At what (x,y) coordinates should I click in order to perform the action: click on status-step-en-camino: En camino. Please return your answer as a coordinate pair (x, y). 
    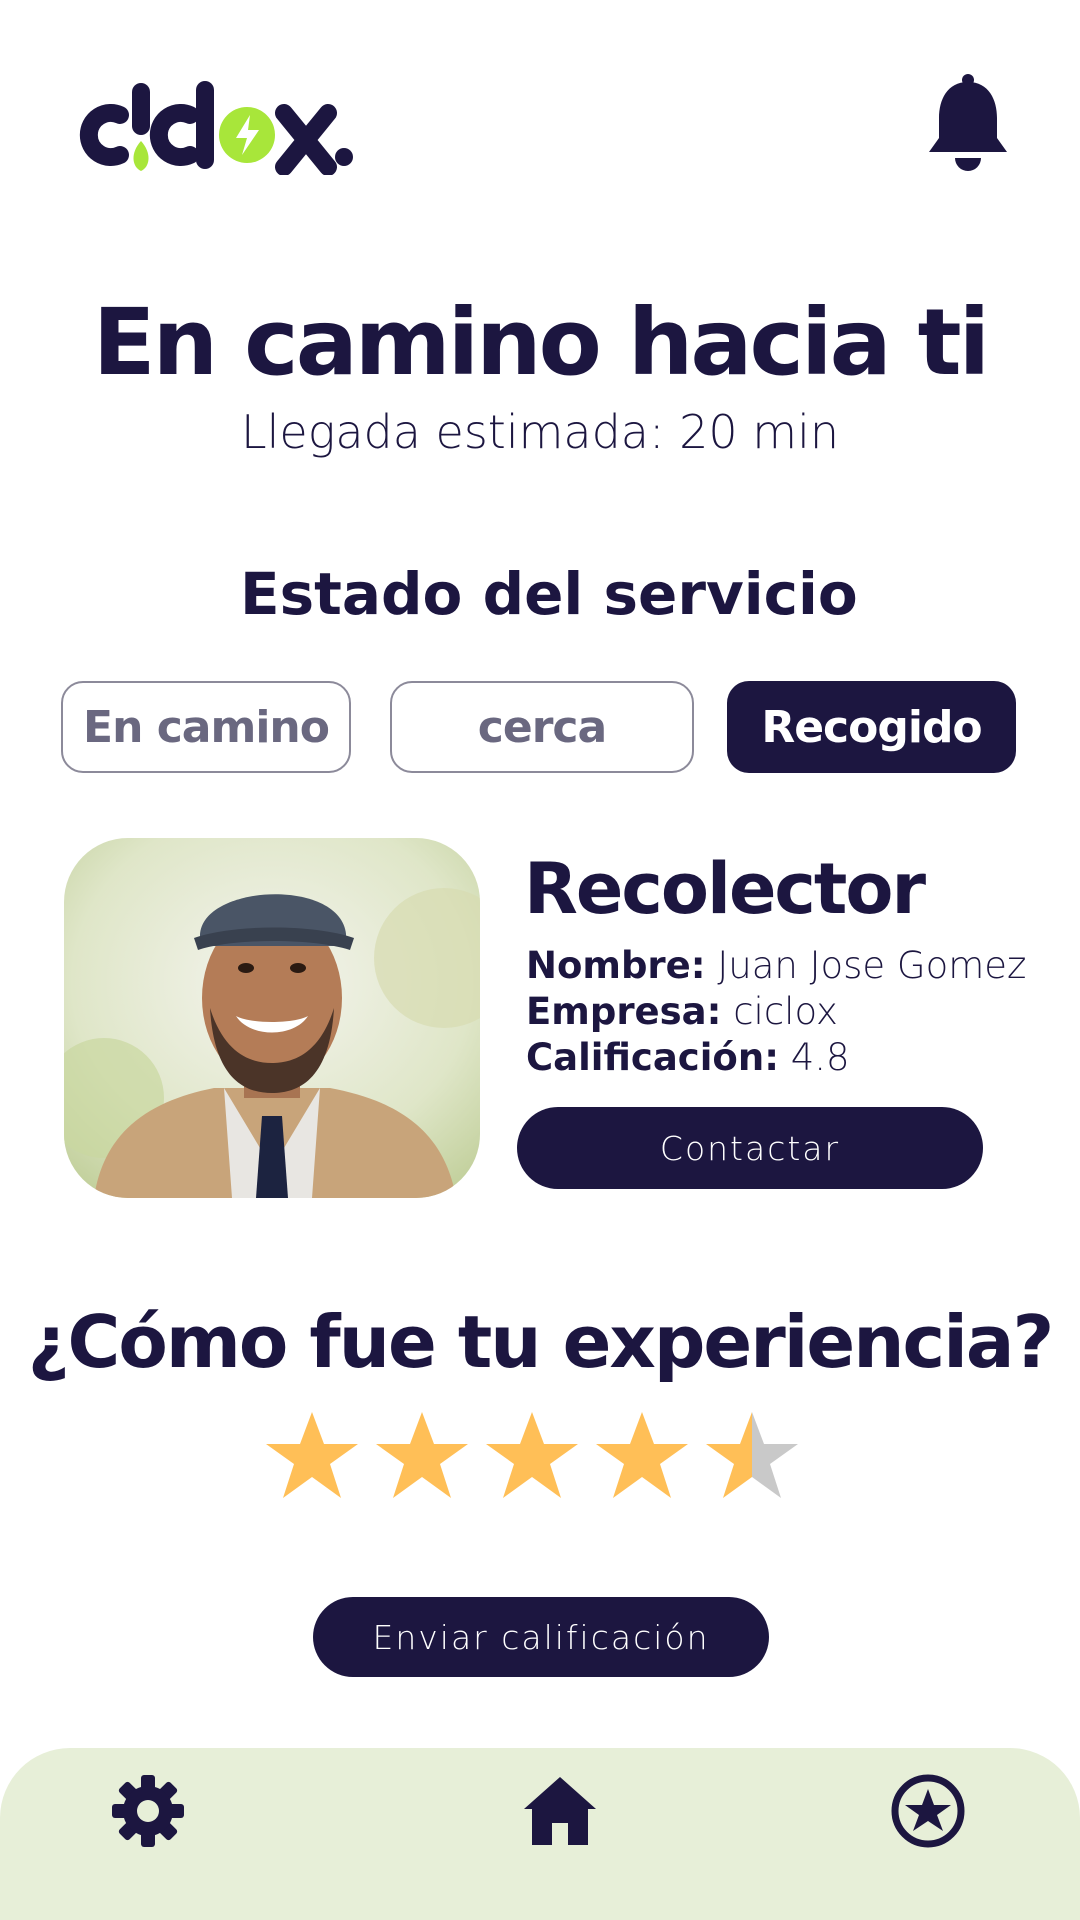
    Looking at the image, I should click on (206, 727).